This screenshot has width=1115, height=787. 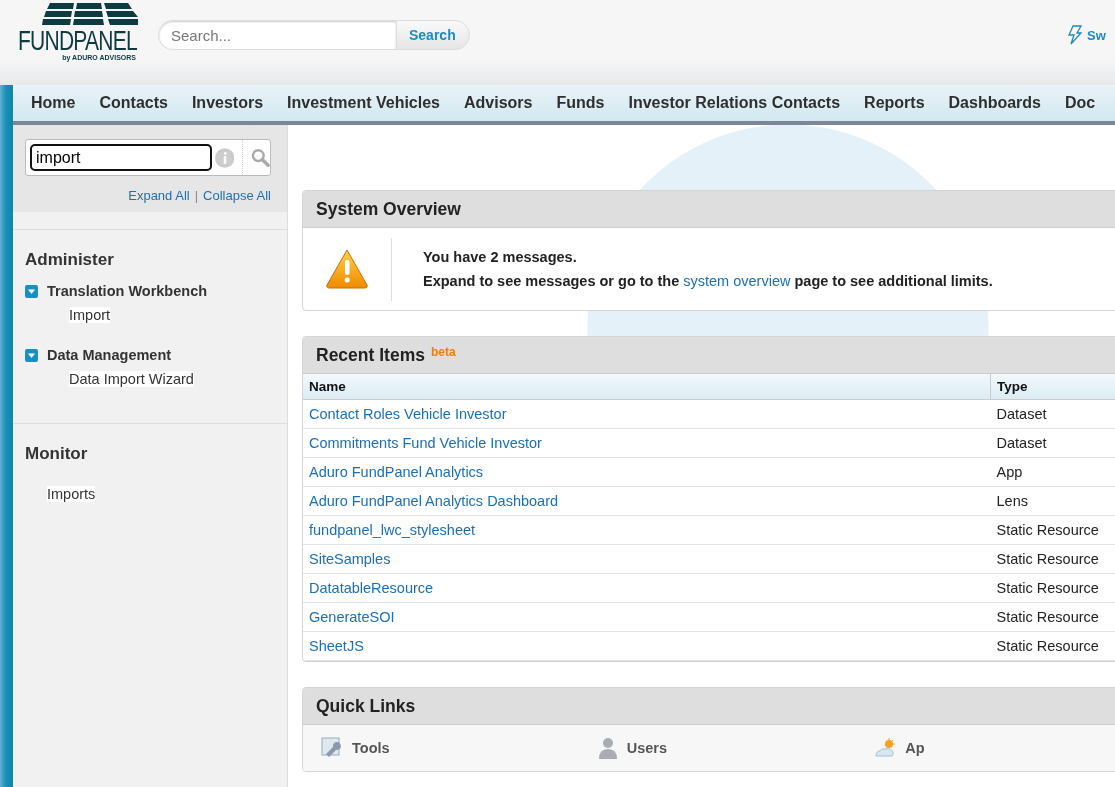 I want to click on nav-tab: Investor Relations Contacts, so click(x=734, y=103).